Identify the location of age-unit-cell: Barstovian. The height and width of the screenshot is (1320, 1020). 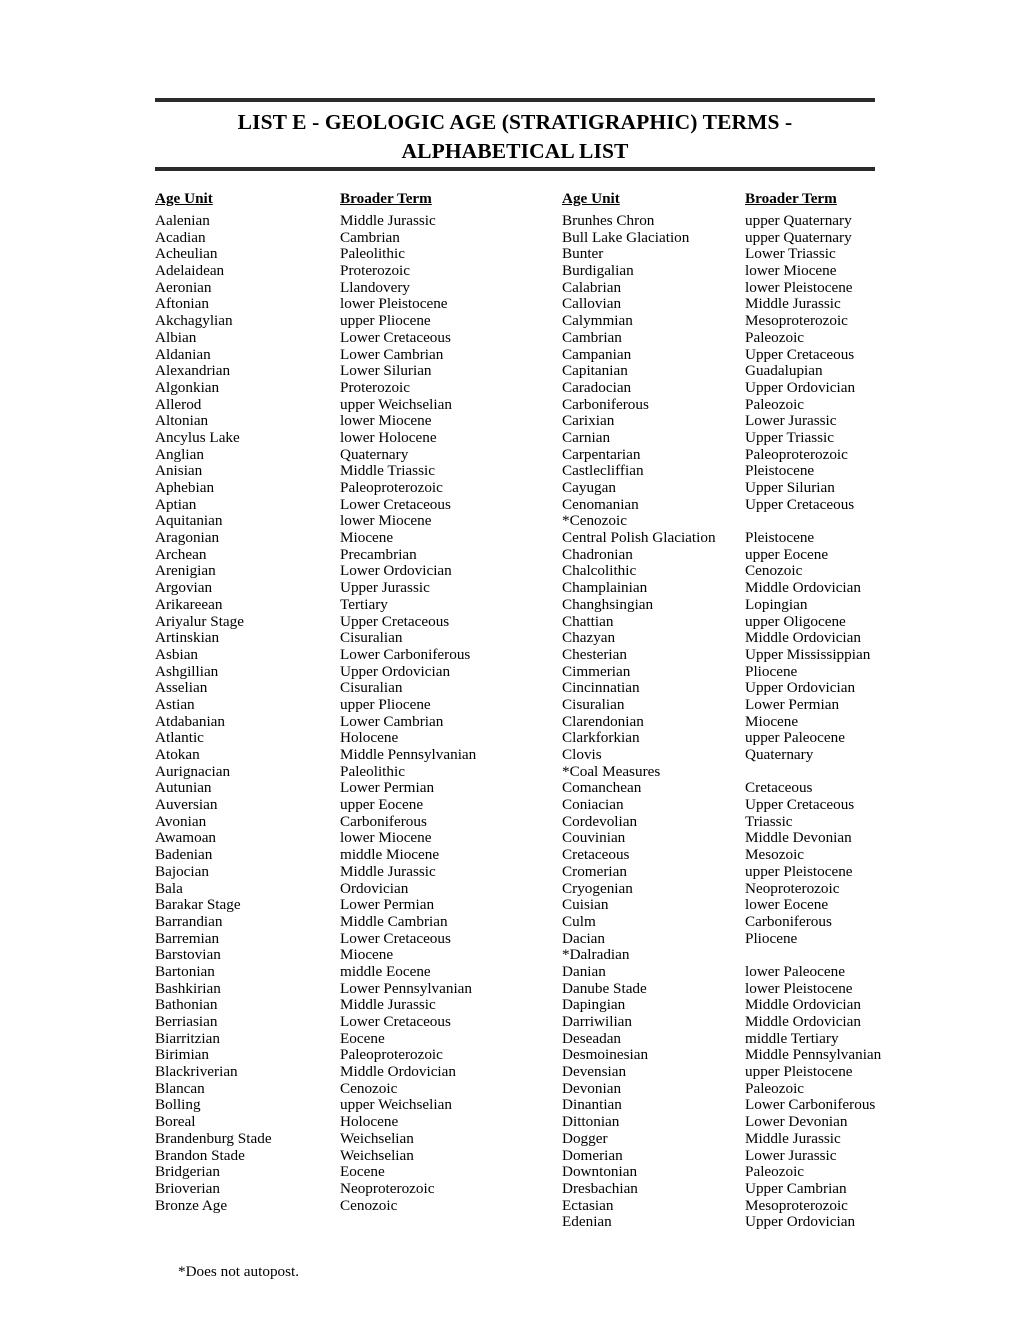
(188, 955).